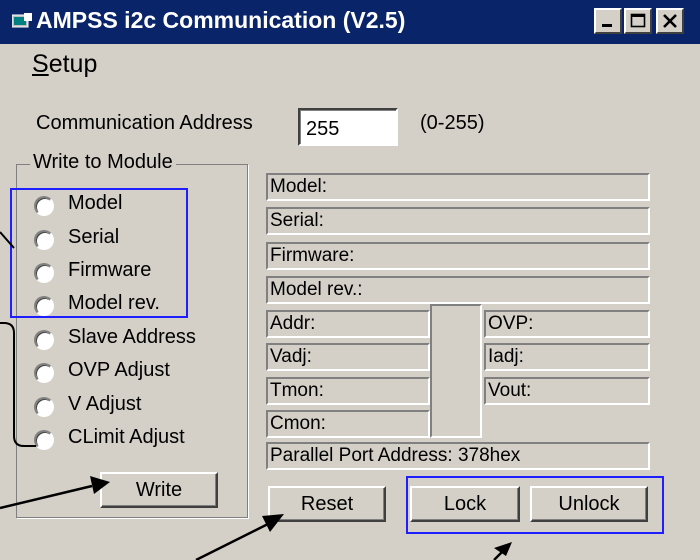  What do you see at coordinates (503, 549) in the screenshot?
I see `lock-arrowhead` at bounding box center [503, 549].